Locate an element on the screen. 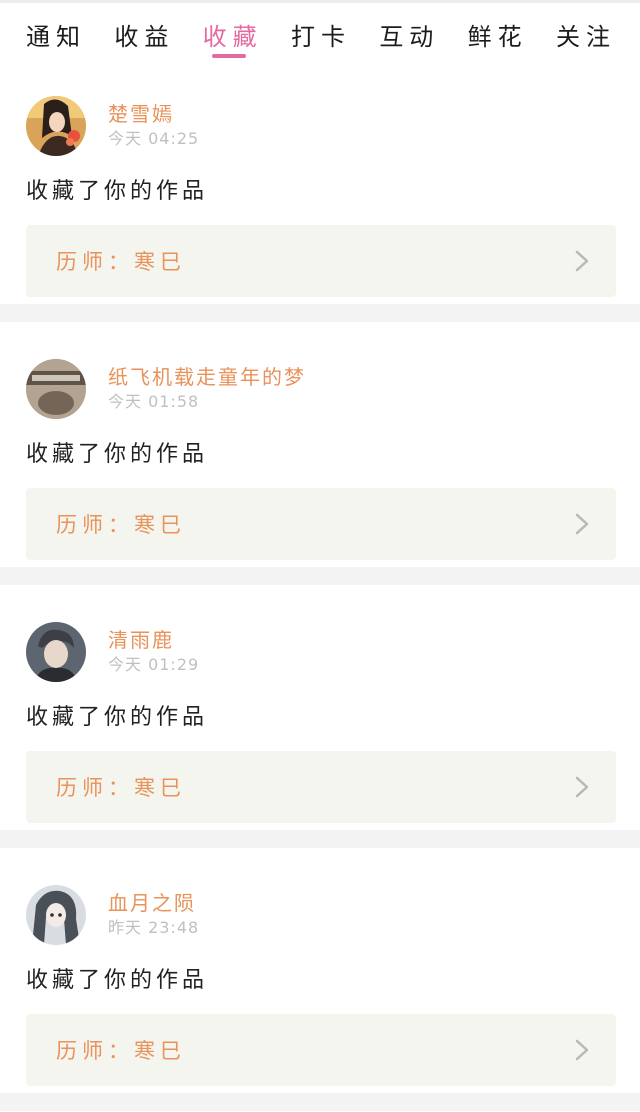  tab-interaction: 互动 is located at coordinates (409, 31).